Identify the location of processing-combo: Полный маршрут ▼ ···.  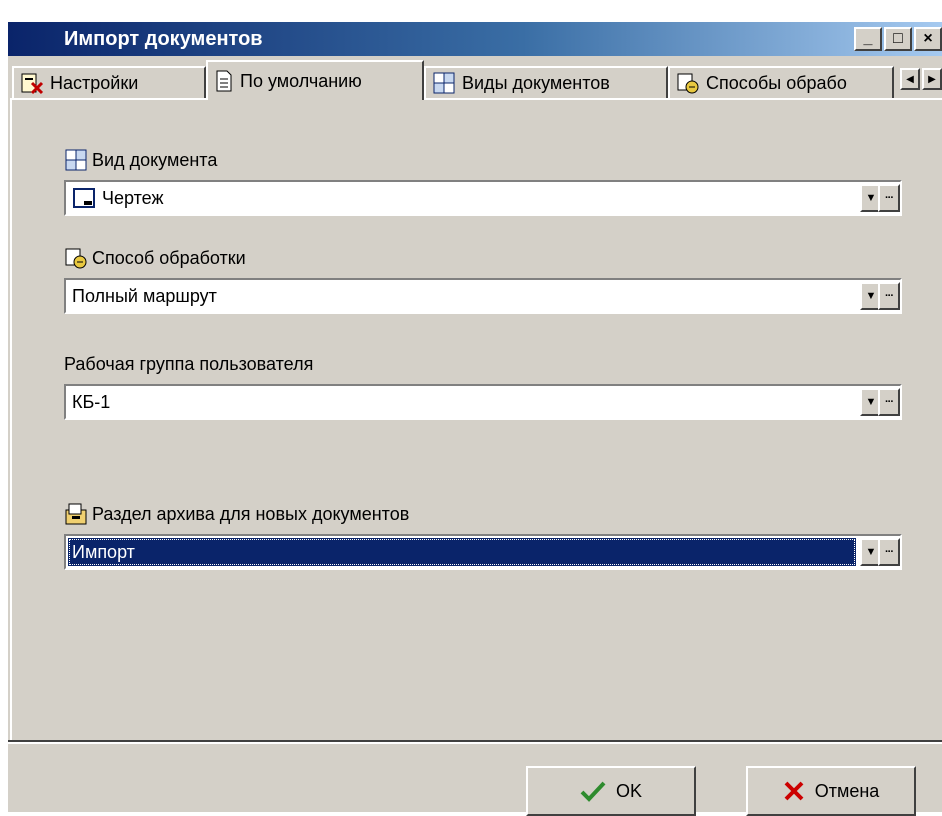
(483, 296).